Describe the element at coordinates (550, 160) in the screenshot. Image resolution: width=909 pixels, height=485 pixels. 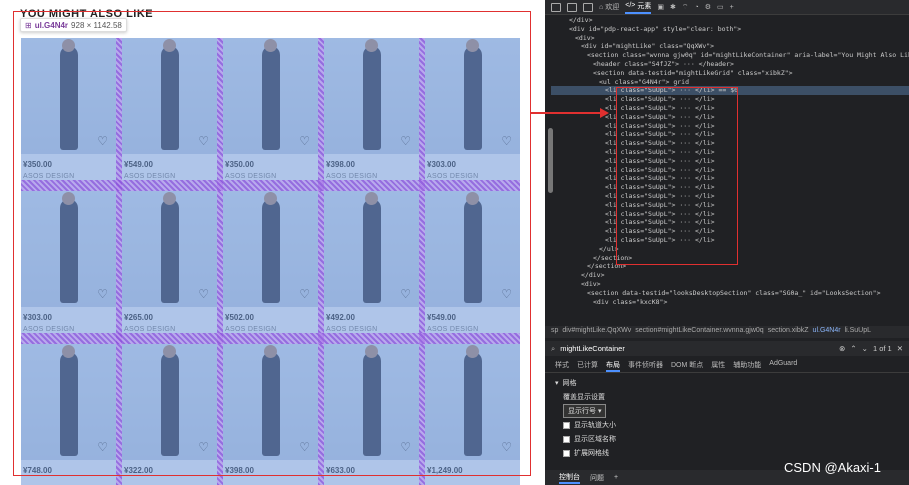
I see `scrollbar` at that location.